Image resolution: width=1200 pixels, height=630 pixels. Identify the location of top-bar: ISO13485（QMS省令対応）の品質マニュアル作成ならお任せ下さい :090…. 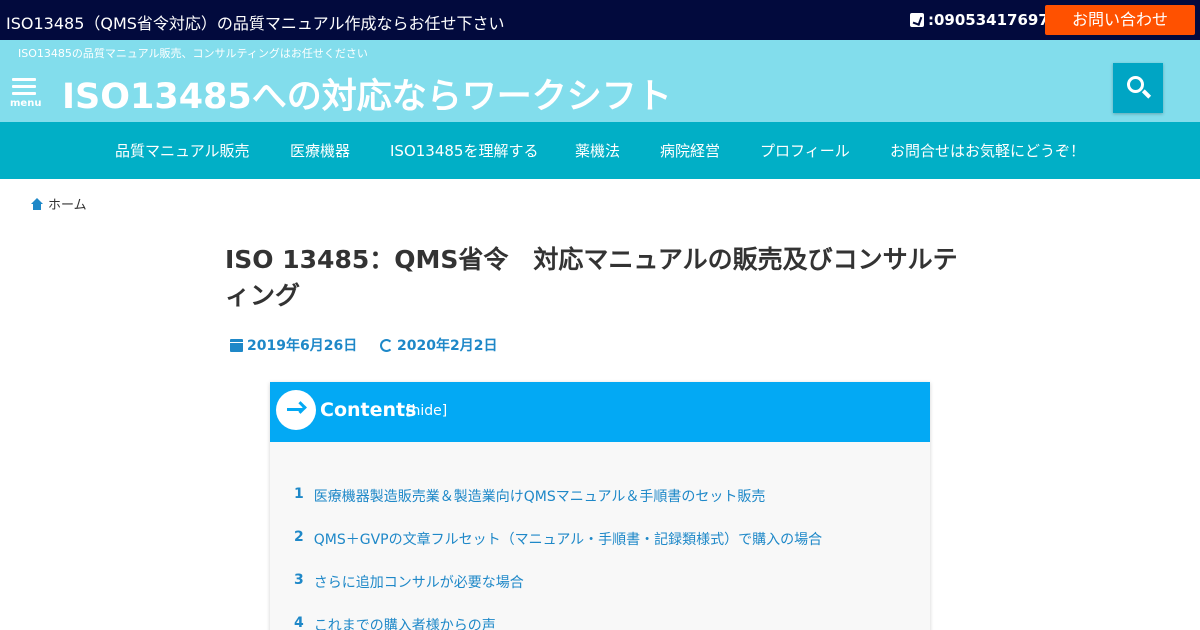
(600, 20).